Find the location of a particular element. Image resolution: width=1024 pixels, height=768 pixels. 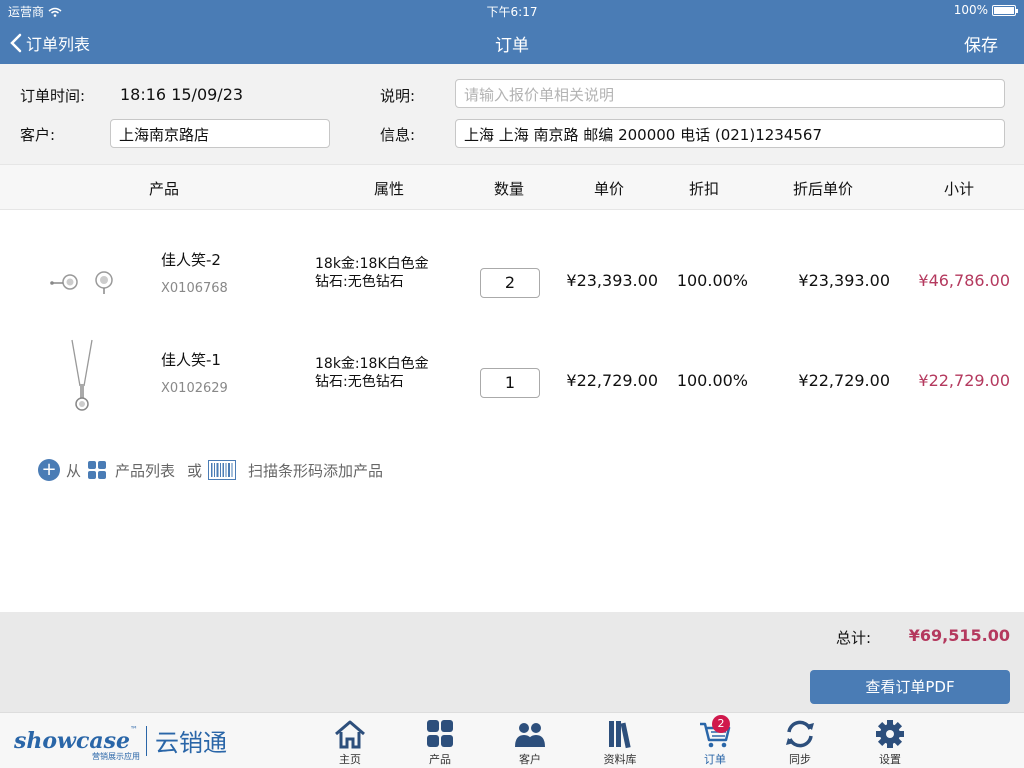

brand-logo-text: showcase is located at coordinates (72, 740).